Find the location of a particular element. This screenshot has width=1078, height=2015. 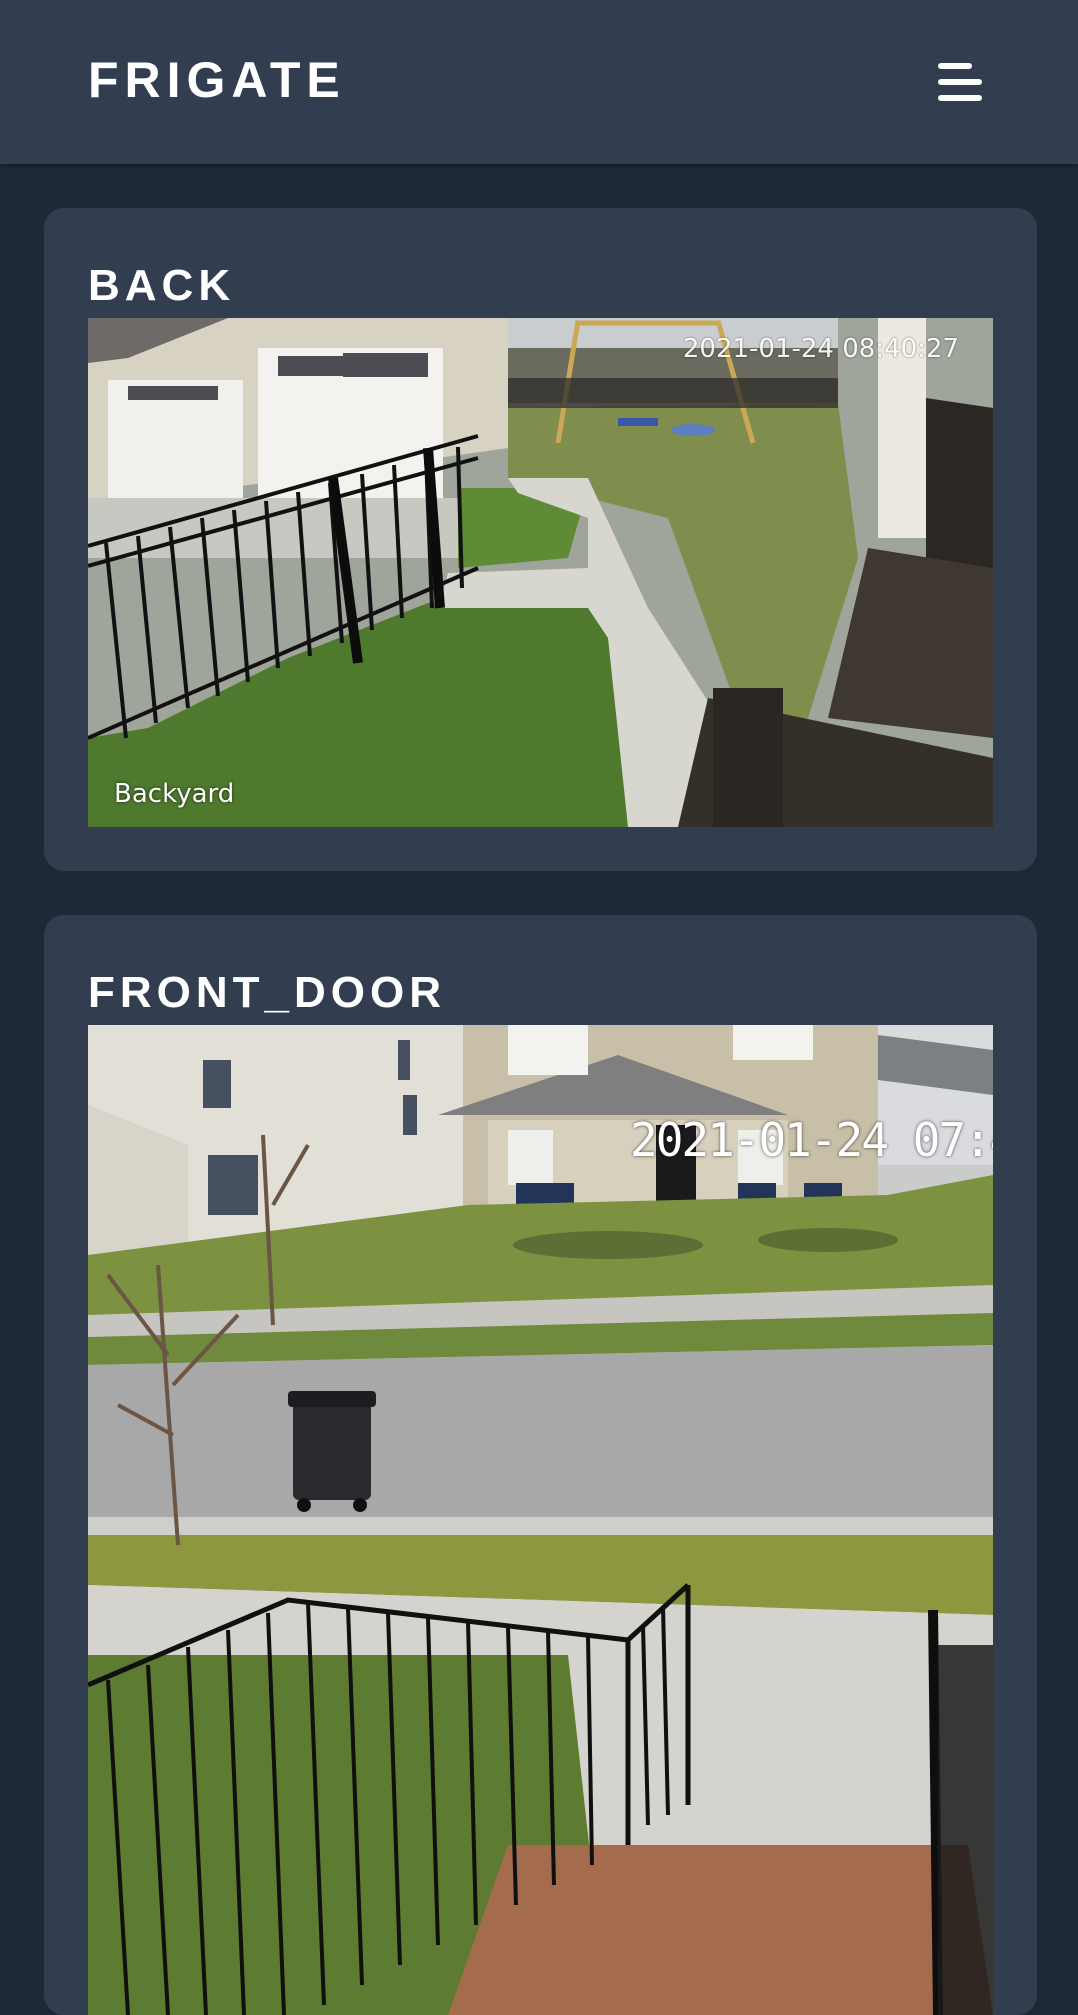

camera-timestamp: 2021-01-24 07:40:27 is located at coordinates (811, 1140).